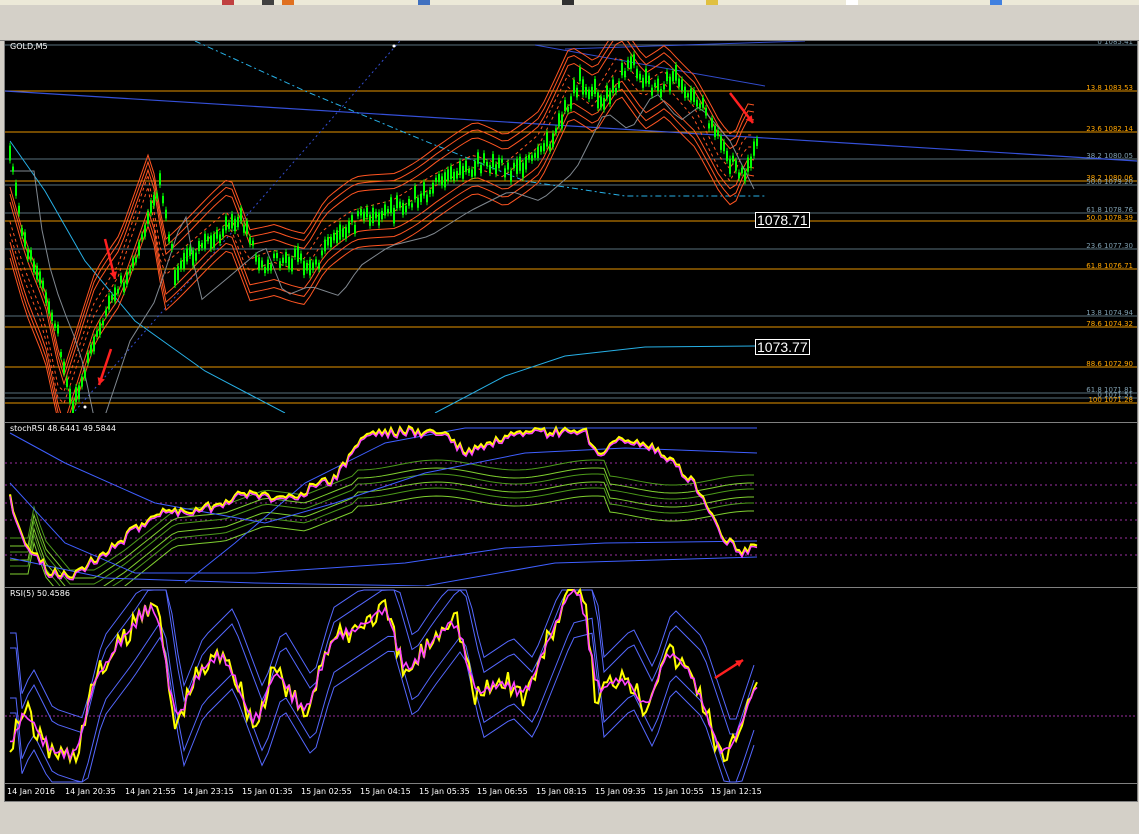  Describe the element at coordinates (712, 2) in the screenshot. I see `toolbar-folder-icon` at that location.